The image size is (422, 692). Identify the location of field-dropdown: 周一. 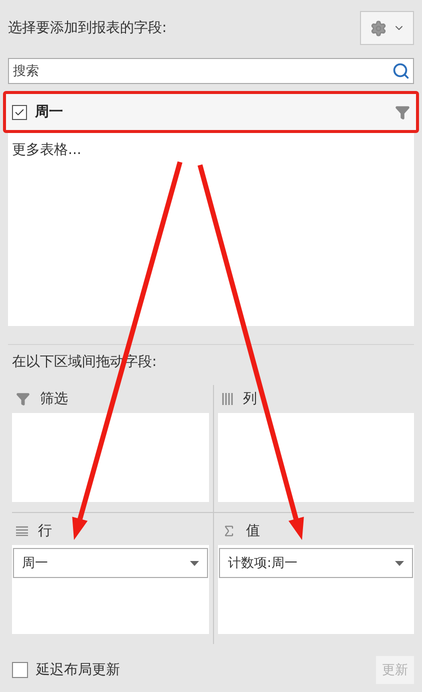
(110, 563).